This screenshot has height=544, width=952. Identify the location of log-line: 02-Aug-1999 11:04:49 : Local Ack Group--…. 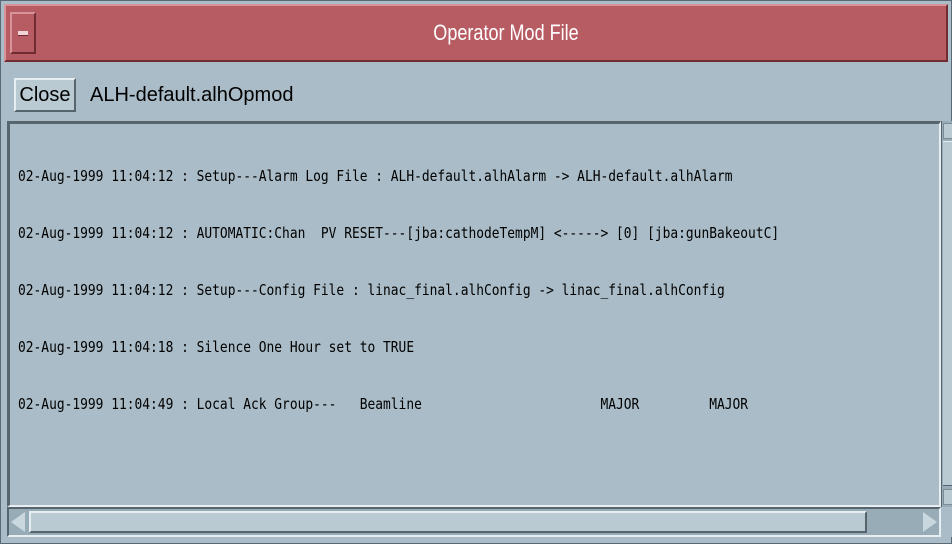
(383, 404).